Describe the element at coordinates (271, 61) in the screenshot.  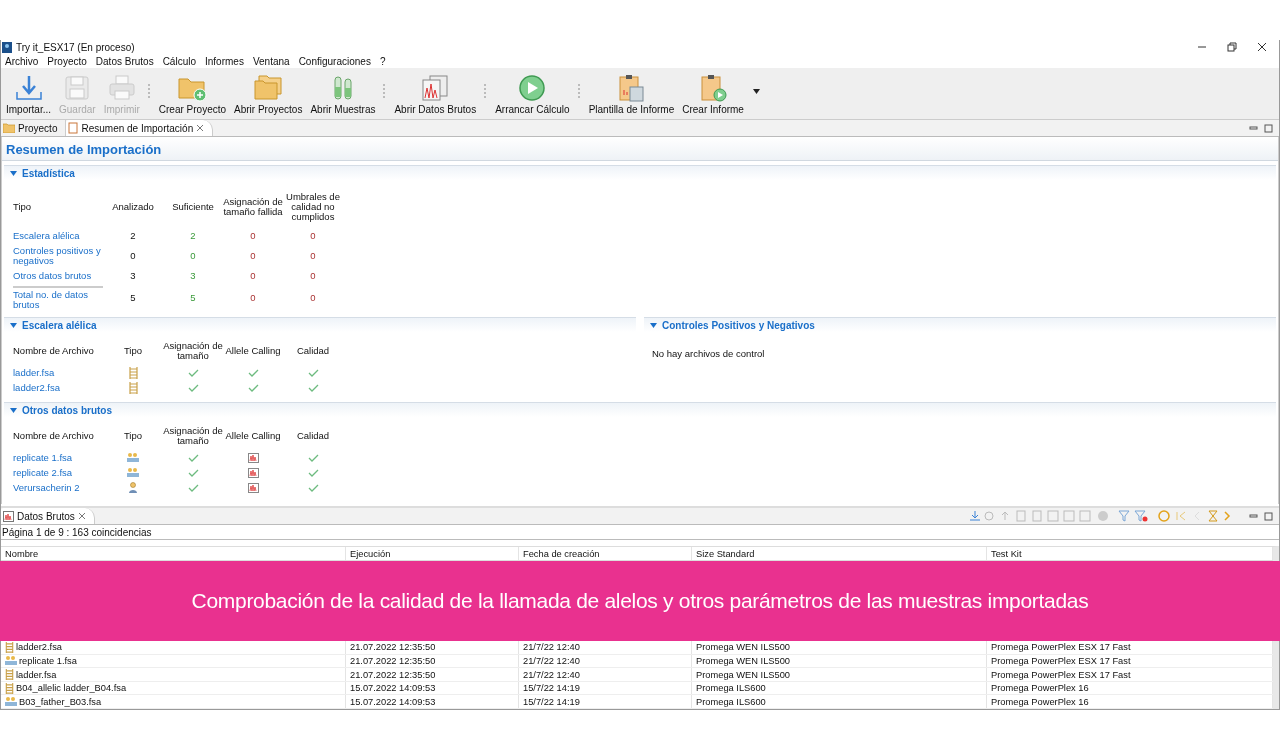
I see `menu-item: Ventana` at that location.